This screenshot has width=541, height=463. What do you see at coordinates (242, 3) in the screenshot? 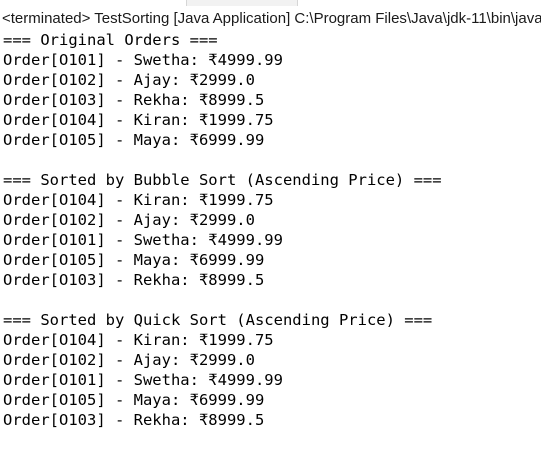
I see `editor-tab` at bounding box center [242, 3].